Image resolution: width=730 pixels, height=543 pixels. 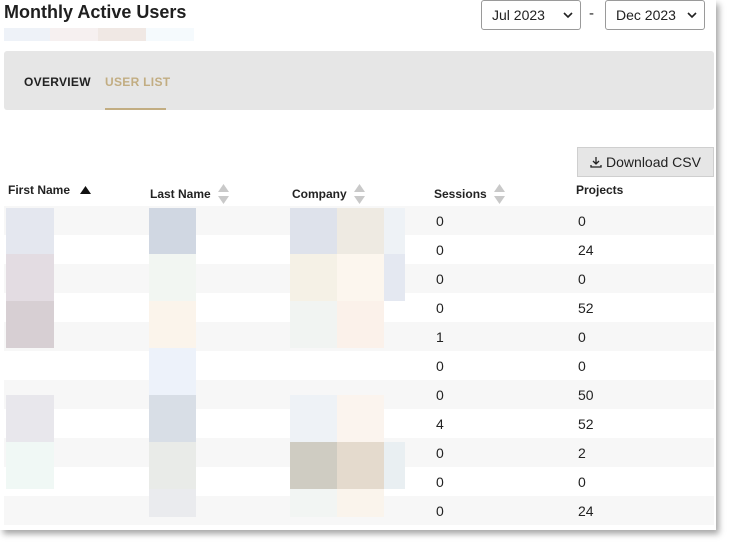 I want to click on date-from-value: Jul 2023, so click(x=518, y=15).